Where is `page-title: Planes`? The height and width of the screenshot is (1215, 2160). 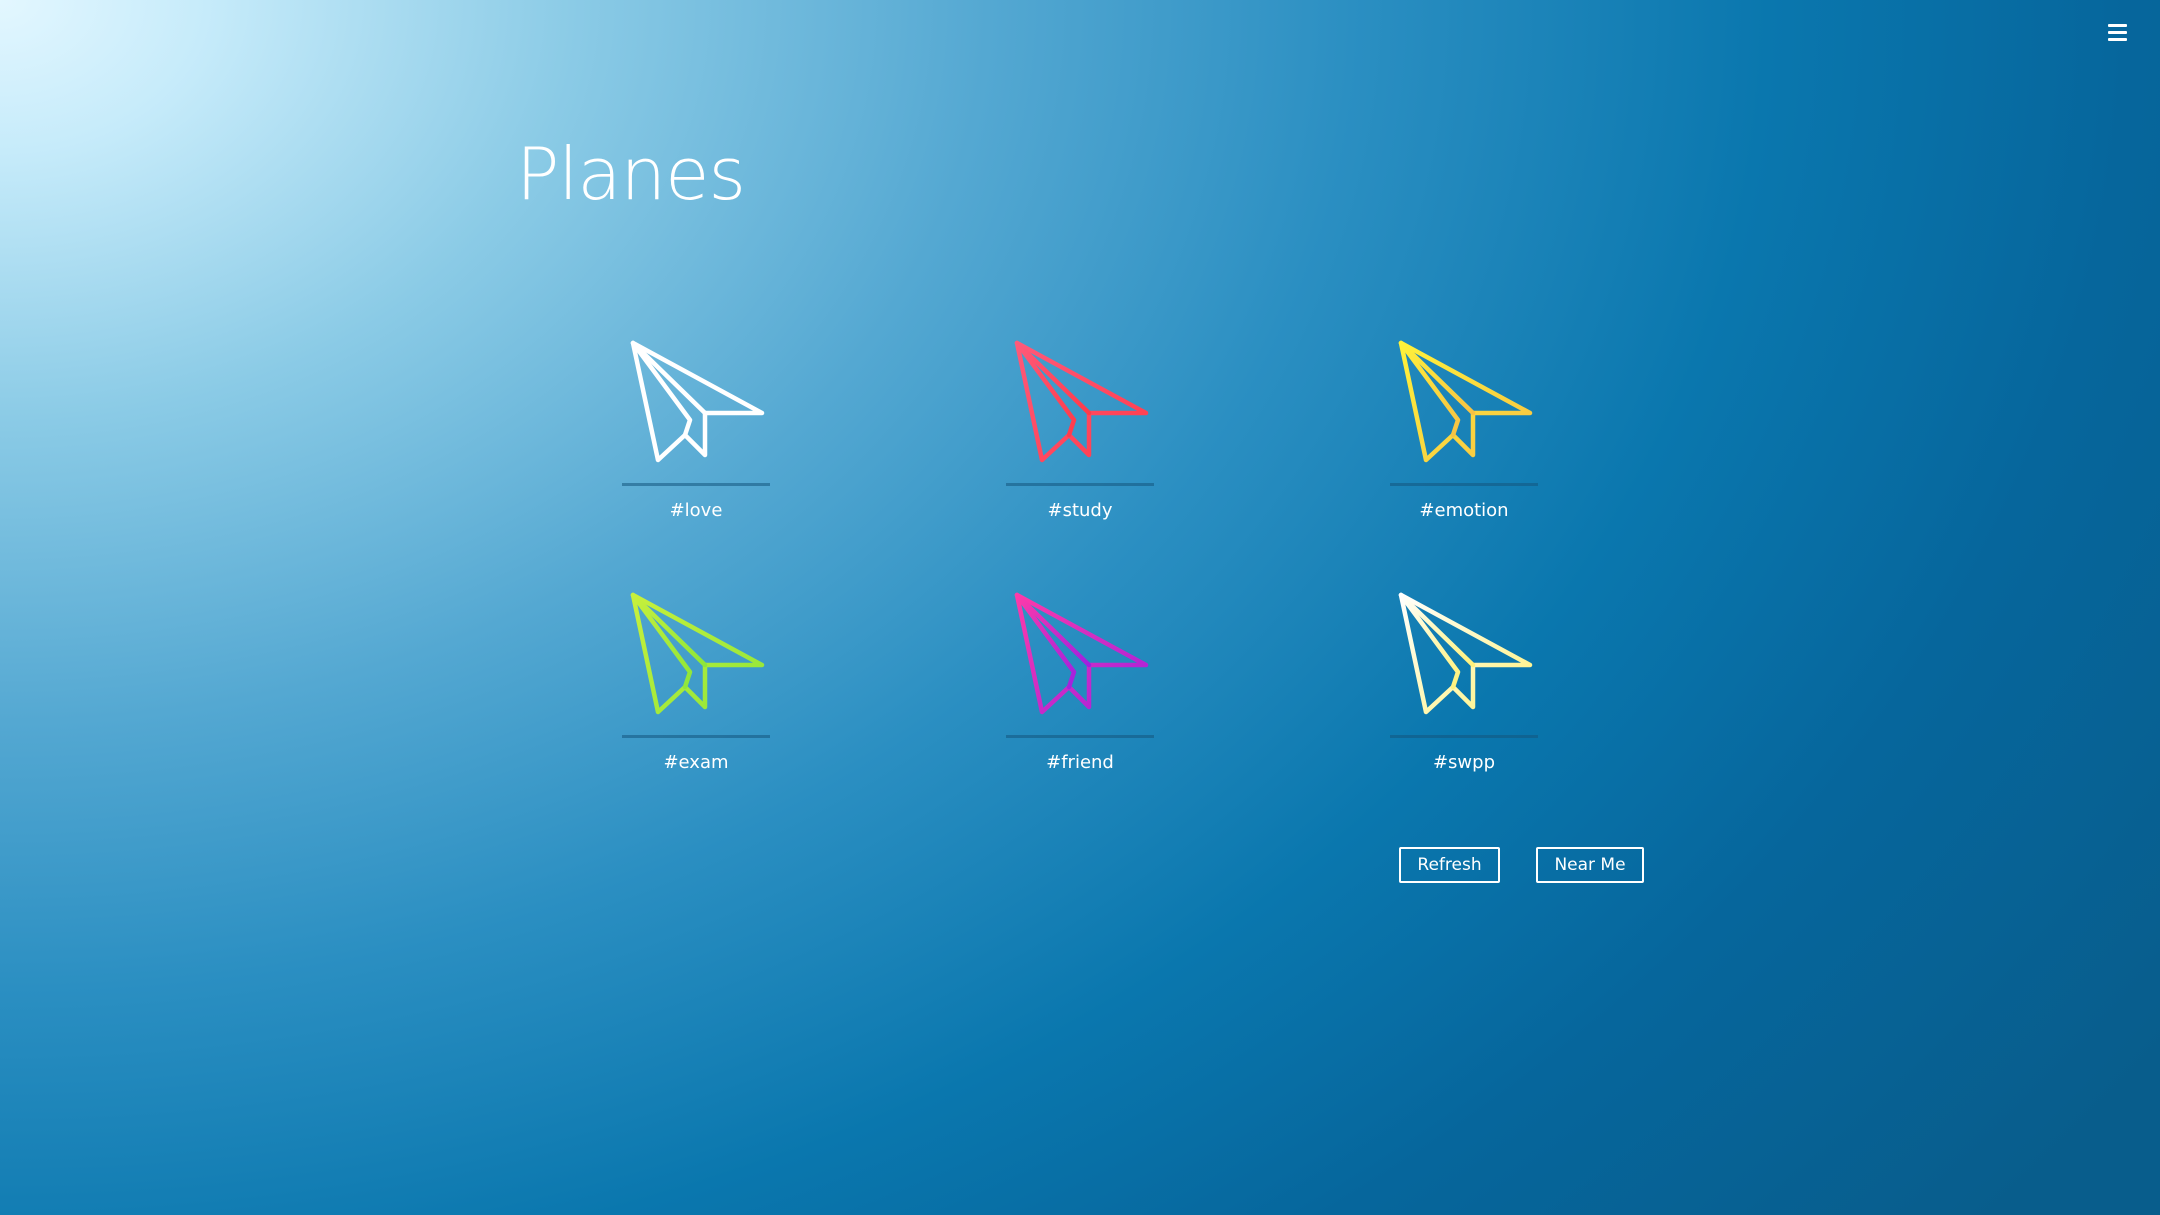
page-title: Planes is located at coordinates (631, 174).